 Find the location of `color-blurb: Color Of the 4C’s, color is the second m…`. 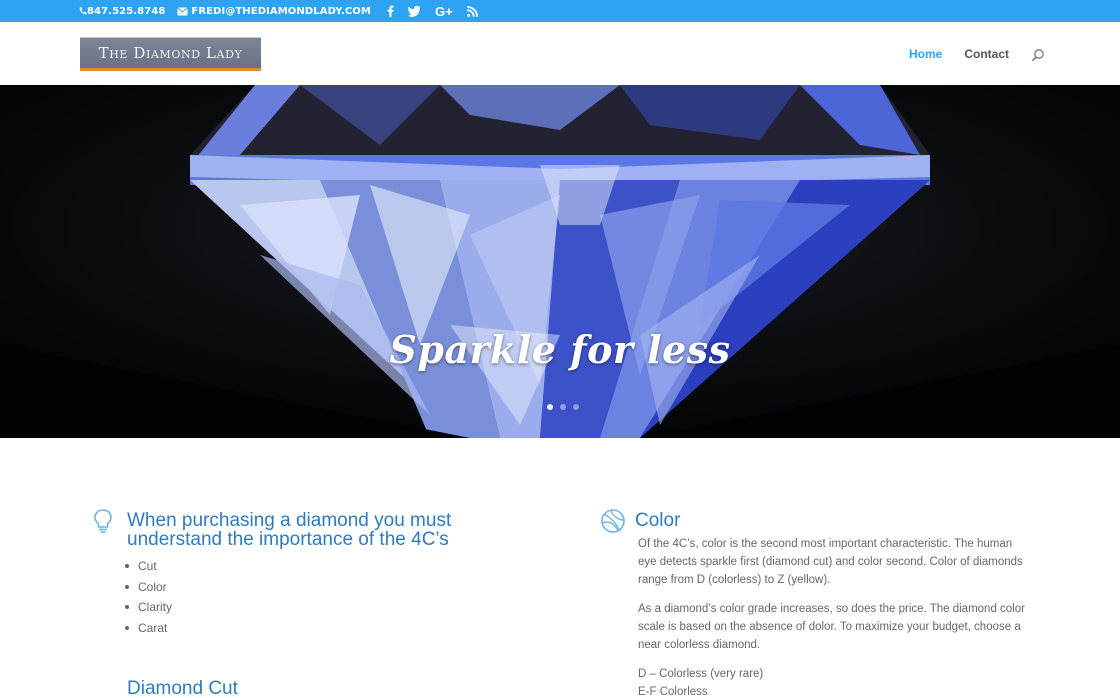

color-blurb: Color Of the 4C’s, color is the second m… is located at coordinates (815, 603).